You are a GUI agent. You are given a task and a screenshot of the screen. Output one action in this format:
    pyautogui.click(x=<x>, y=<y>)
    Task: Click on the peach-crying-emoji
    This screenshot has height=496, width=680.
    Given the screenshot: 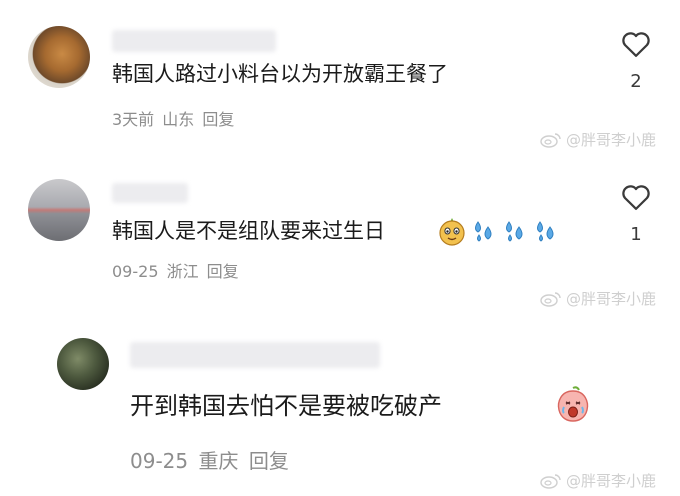 What is the action you would take?
    pyautogui.click(x=573, y=404)
    